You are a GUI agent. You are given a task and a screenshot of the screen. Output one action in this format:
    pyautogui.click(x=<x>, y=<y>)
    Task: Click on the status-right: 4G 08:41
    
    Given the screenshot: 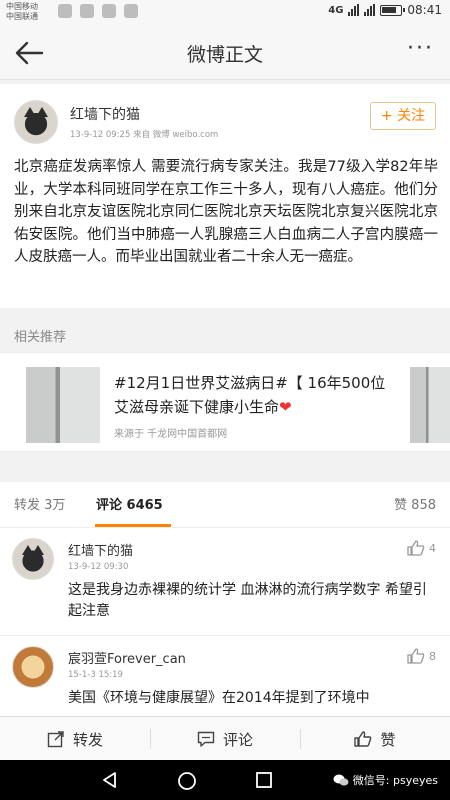 What is the action you would take?
    pyautogui.click(x=385, y=10)
    